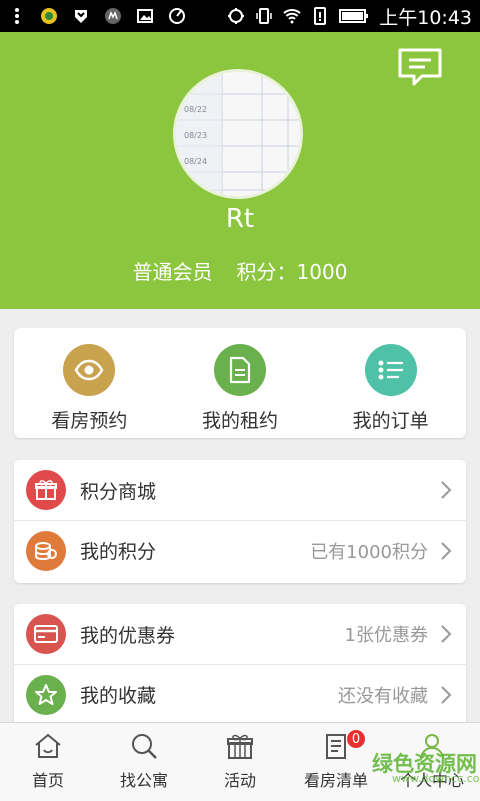  Describe the element at coordinates (425, 17) in the screenshot. I see `clock-time: 上午10:43` at that location.